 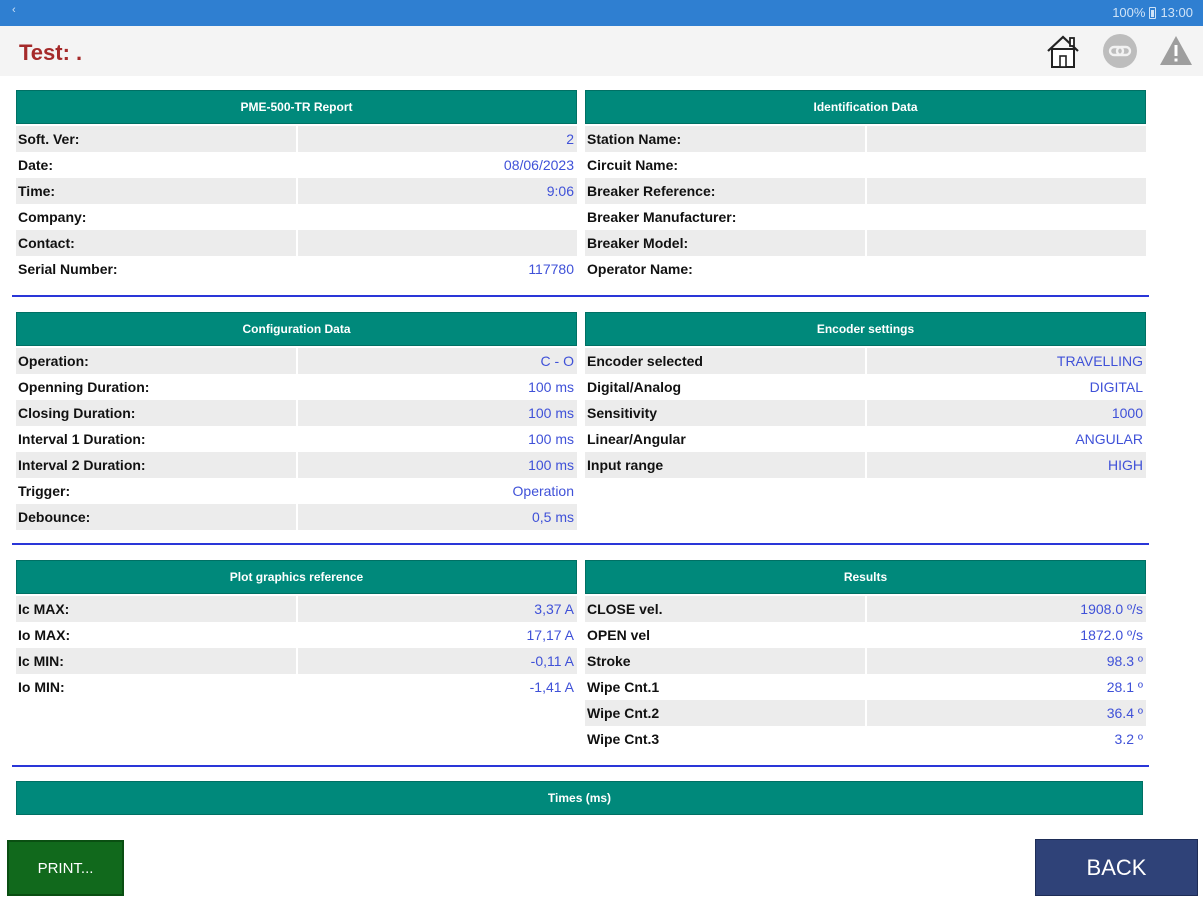 I want to click on table-row: Ic MIN: -0,11 A, so click(x=296, y=661).